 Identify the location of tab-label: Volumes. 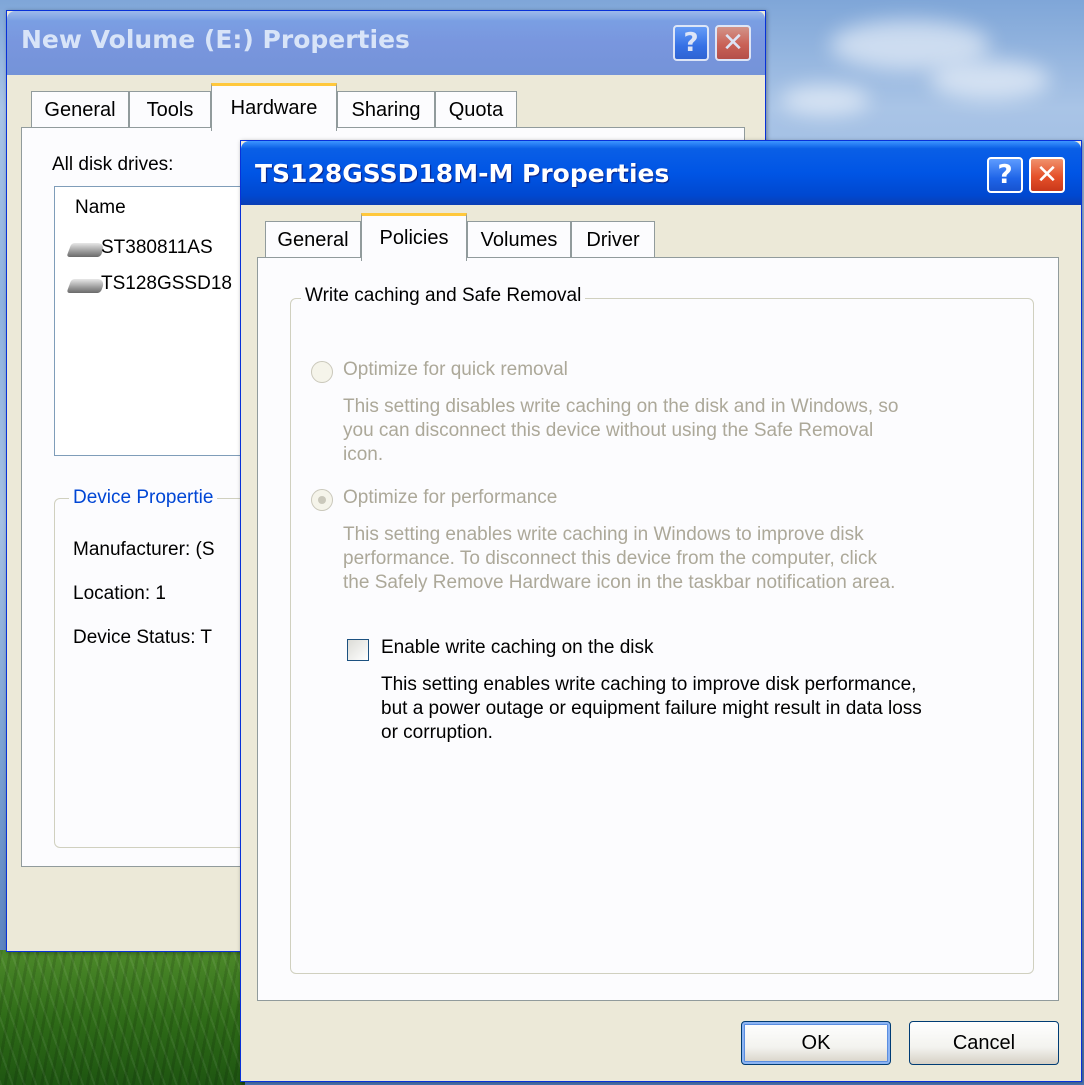
(519, 240).